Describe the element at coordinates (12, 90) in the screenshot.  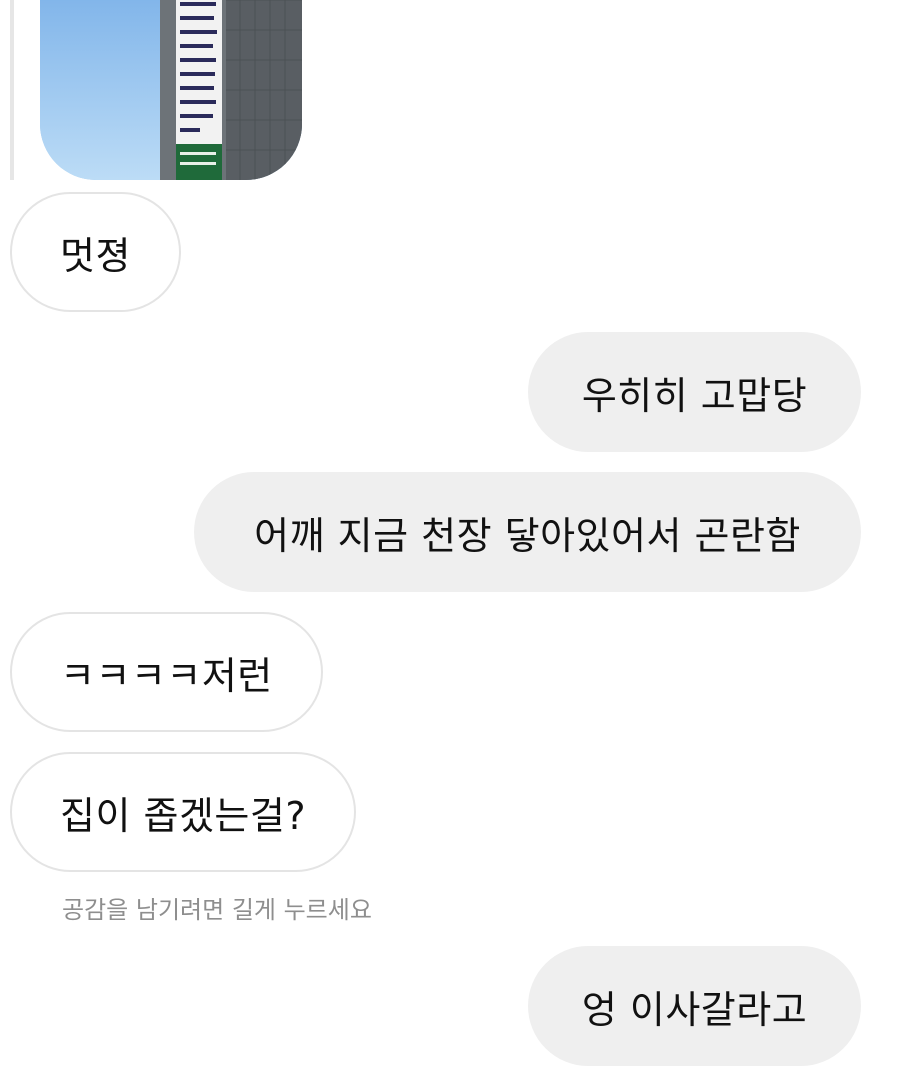
I see `reply-thread-line` at that location.